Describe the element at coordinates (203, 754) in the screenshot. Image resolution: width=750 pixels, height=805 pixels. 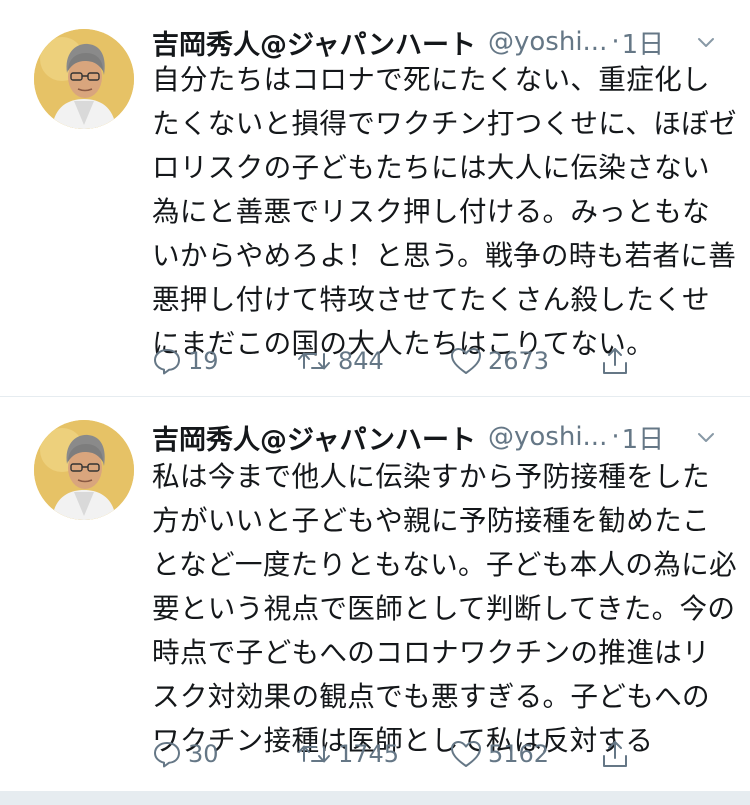
I see `reply-count: 30` at that location.